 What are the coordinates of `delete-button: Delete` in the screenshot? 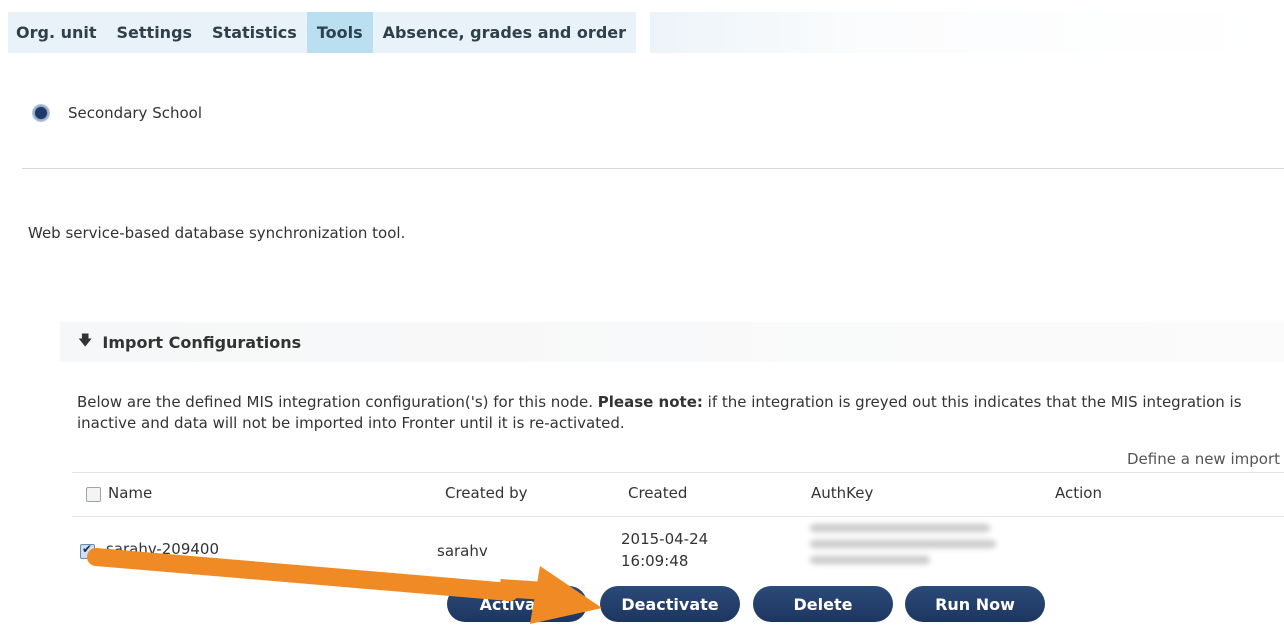 It's located at (823, 604).